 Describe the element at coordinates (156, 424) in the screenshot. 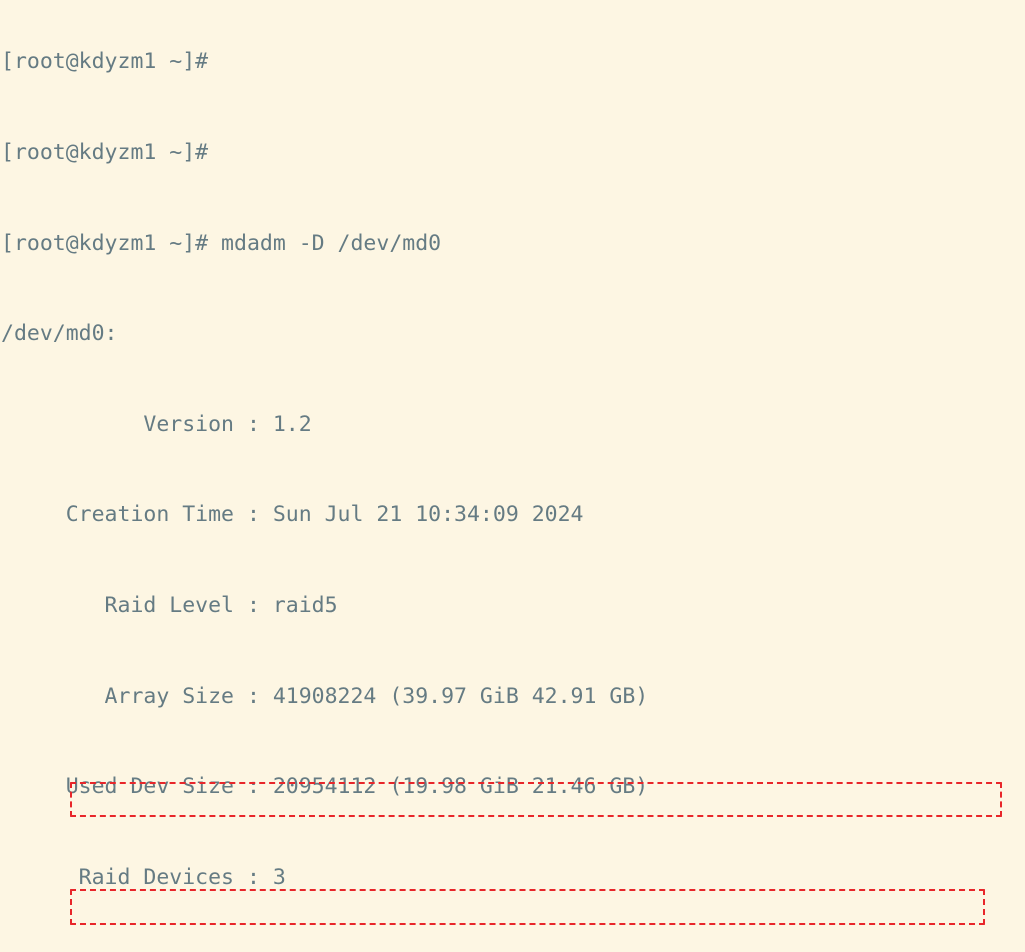

I see `field-version: Version : 1.2` at that location.